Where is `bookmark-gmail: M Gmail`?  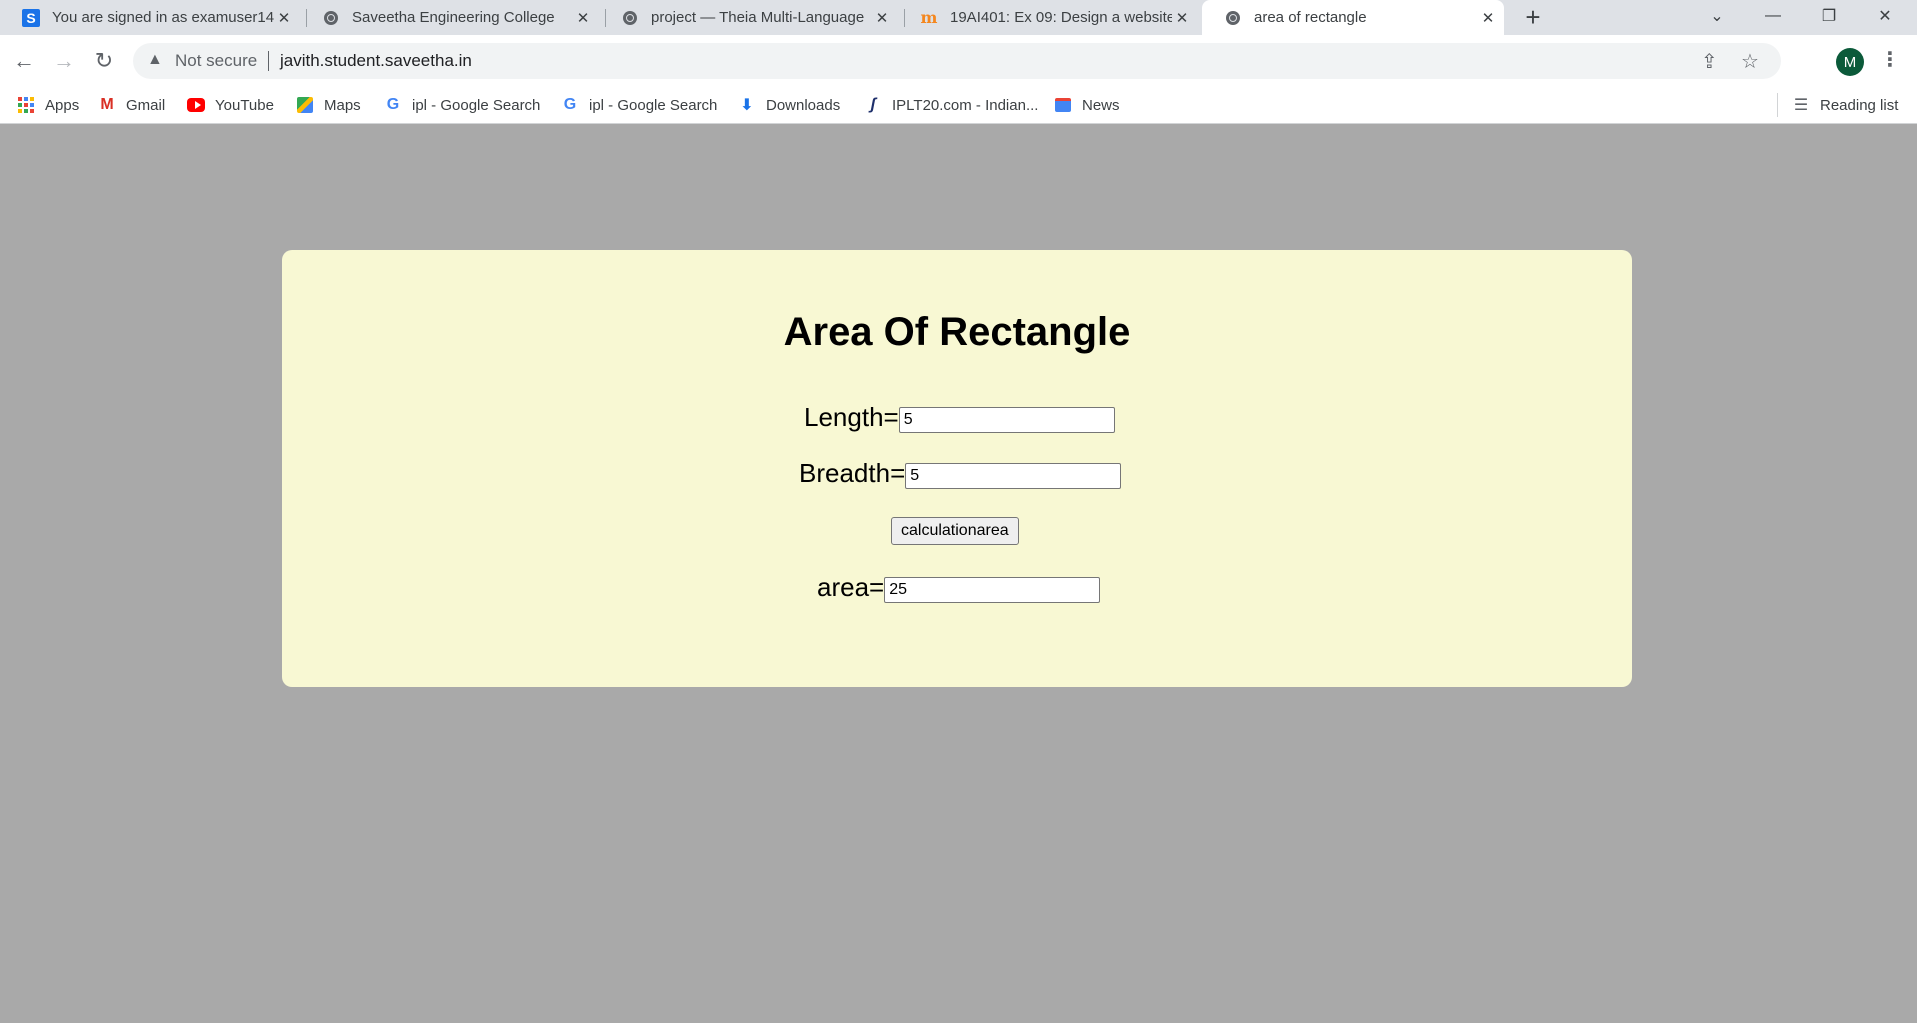
bookmark-gmail: M Gmail is located at coordinates (131, 105).